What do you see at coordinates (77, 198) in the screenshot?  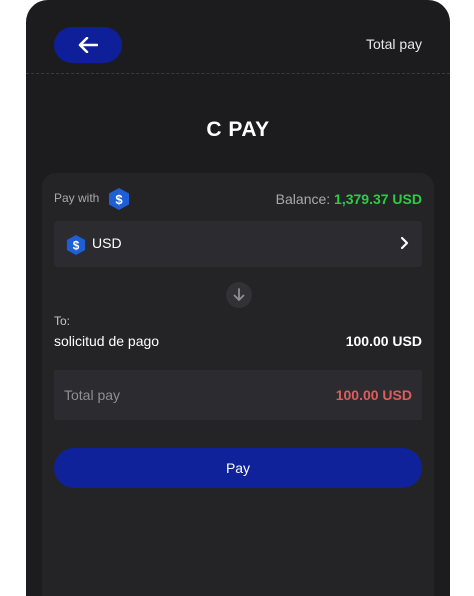 I see `pay-with-label: Pay with` at bounding box center [77, 198].